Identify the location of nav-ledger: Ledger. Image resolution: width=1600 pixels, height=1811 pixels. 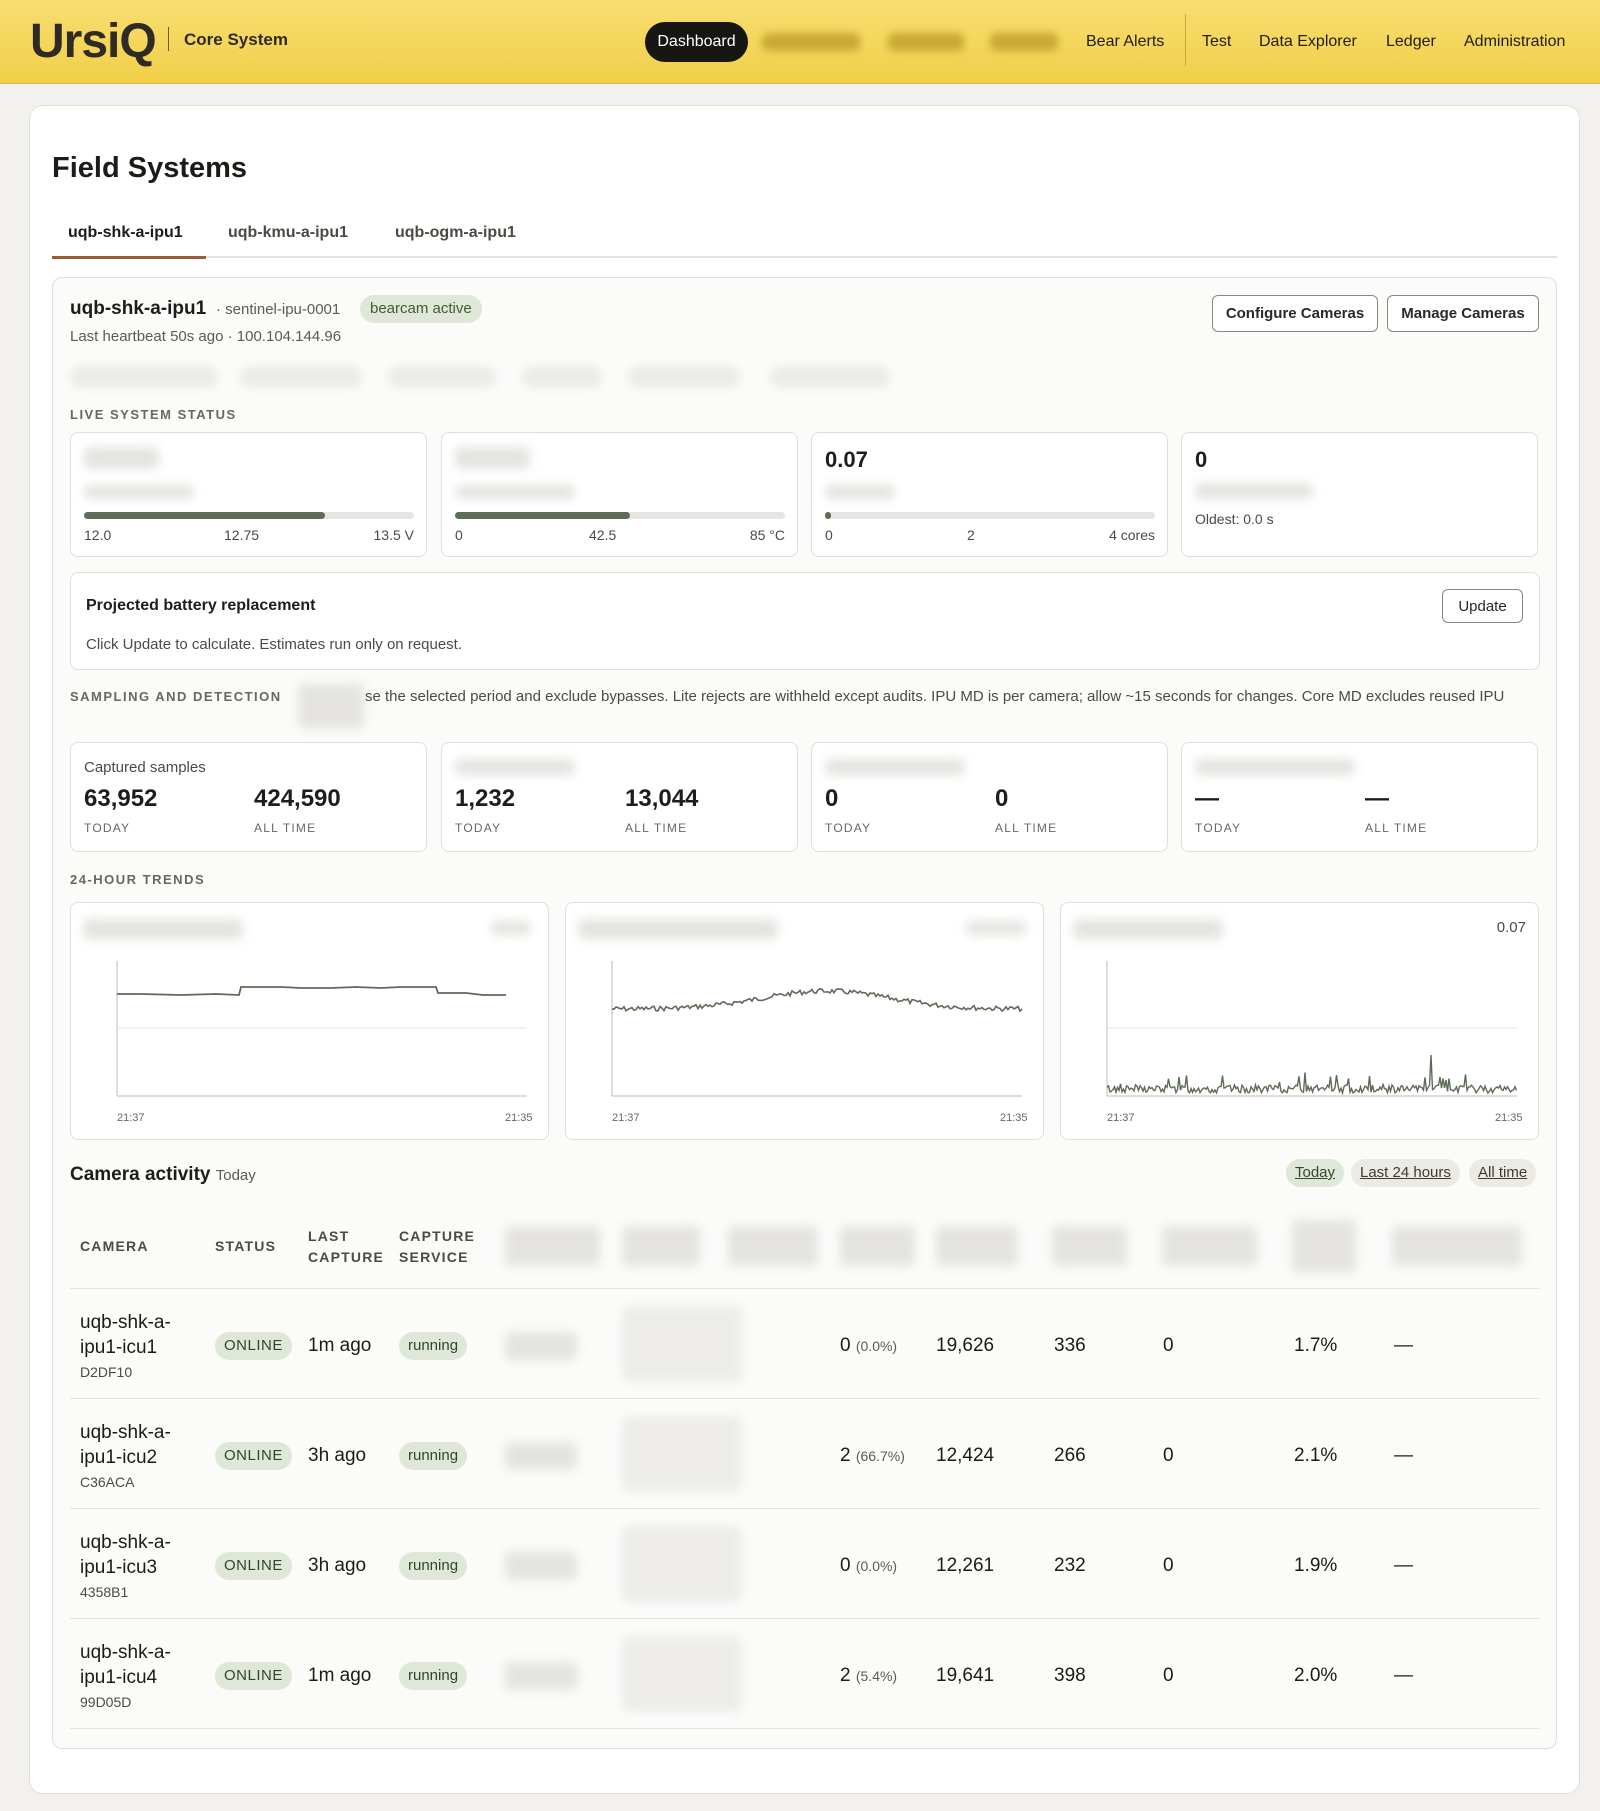
(1411, 42).